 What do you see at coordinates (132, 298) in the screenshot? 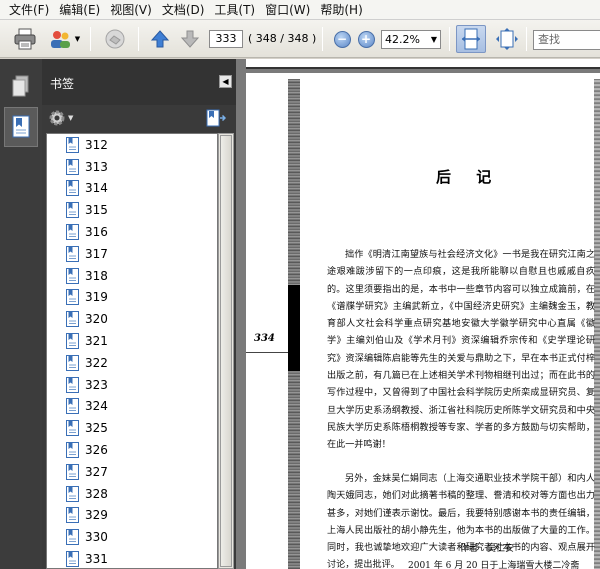
I see `bookmark-item: 319` at bounding box center [132, 298].